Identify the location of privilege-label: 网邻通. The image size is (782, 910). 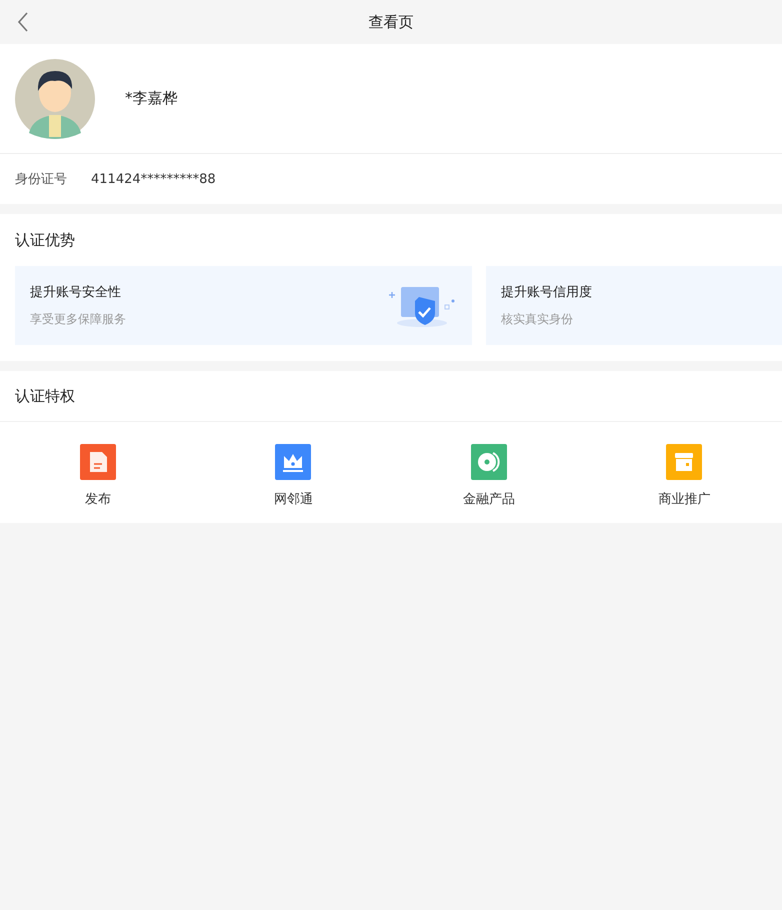
(293, 499).